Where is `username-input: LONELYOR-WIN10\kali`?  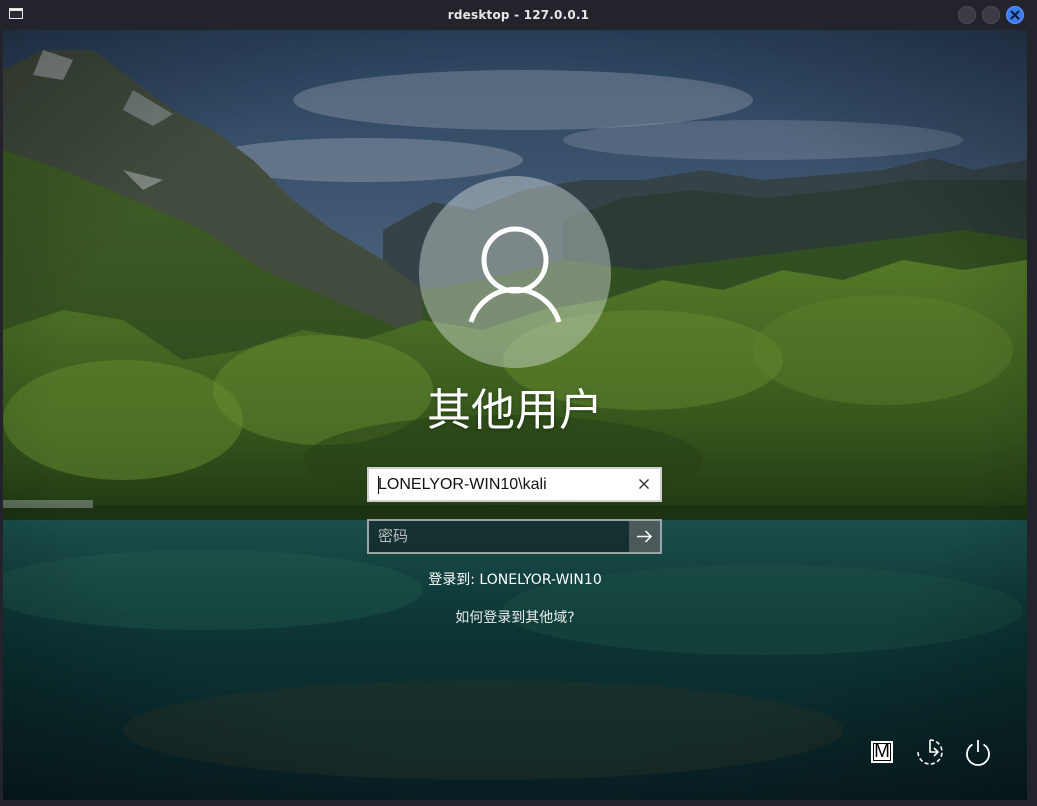 username-input: LONELYOR-WIN10\kali is located at coordinates (514, 484).